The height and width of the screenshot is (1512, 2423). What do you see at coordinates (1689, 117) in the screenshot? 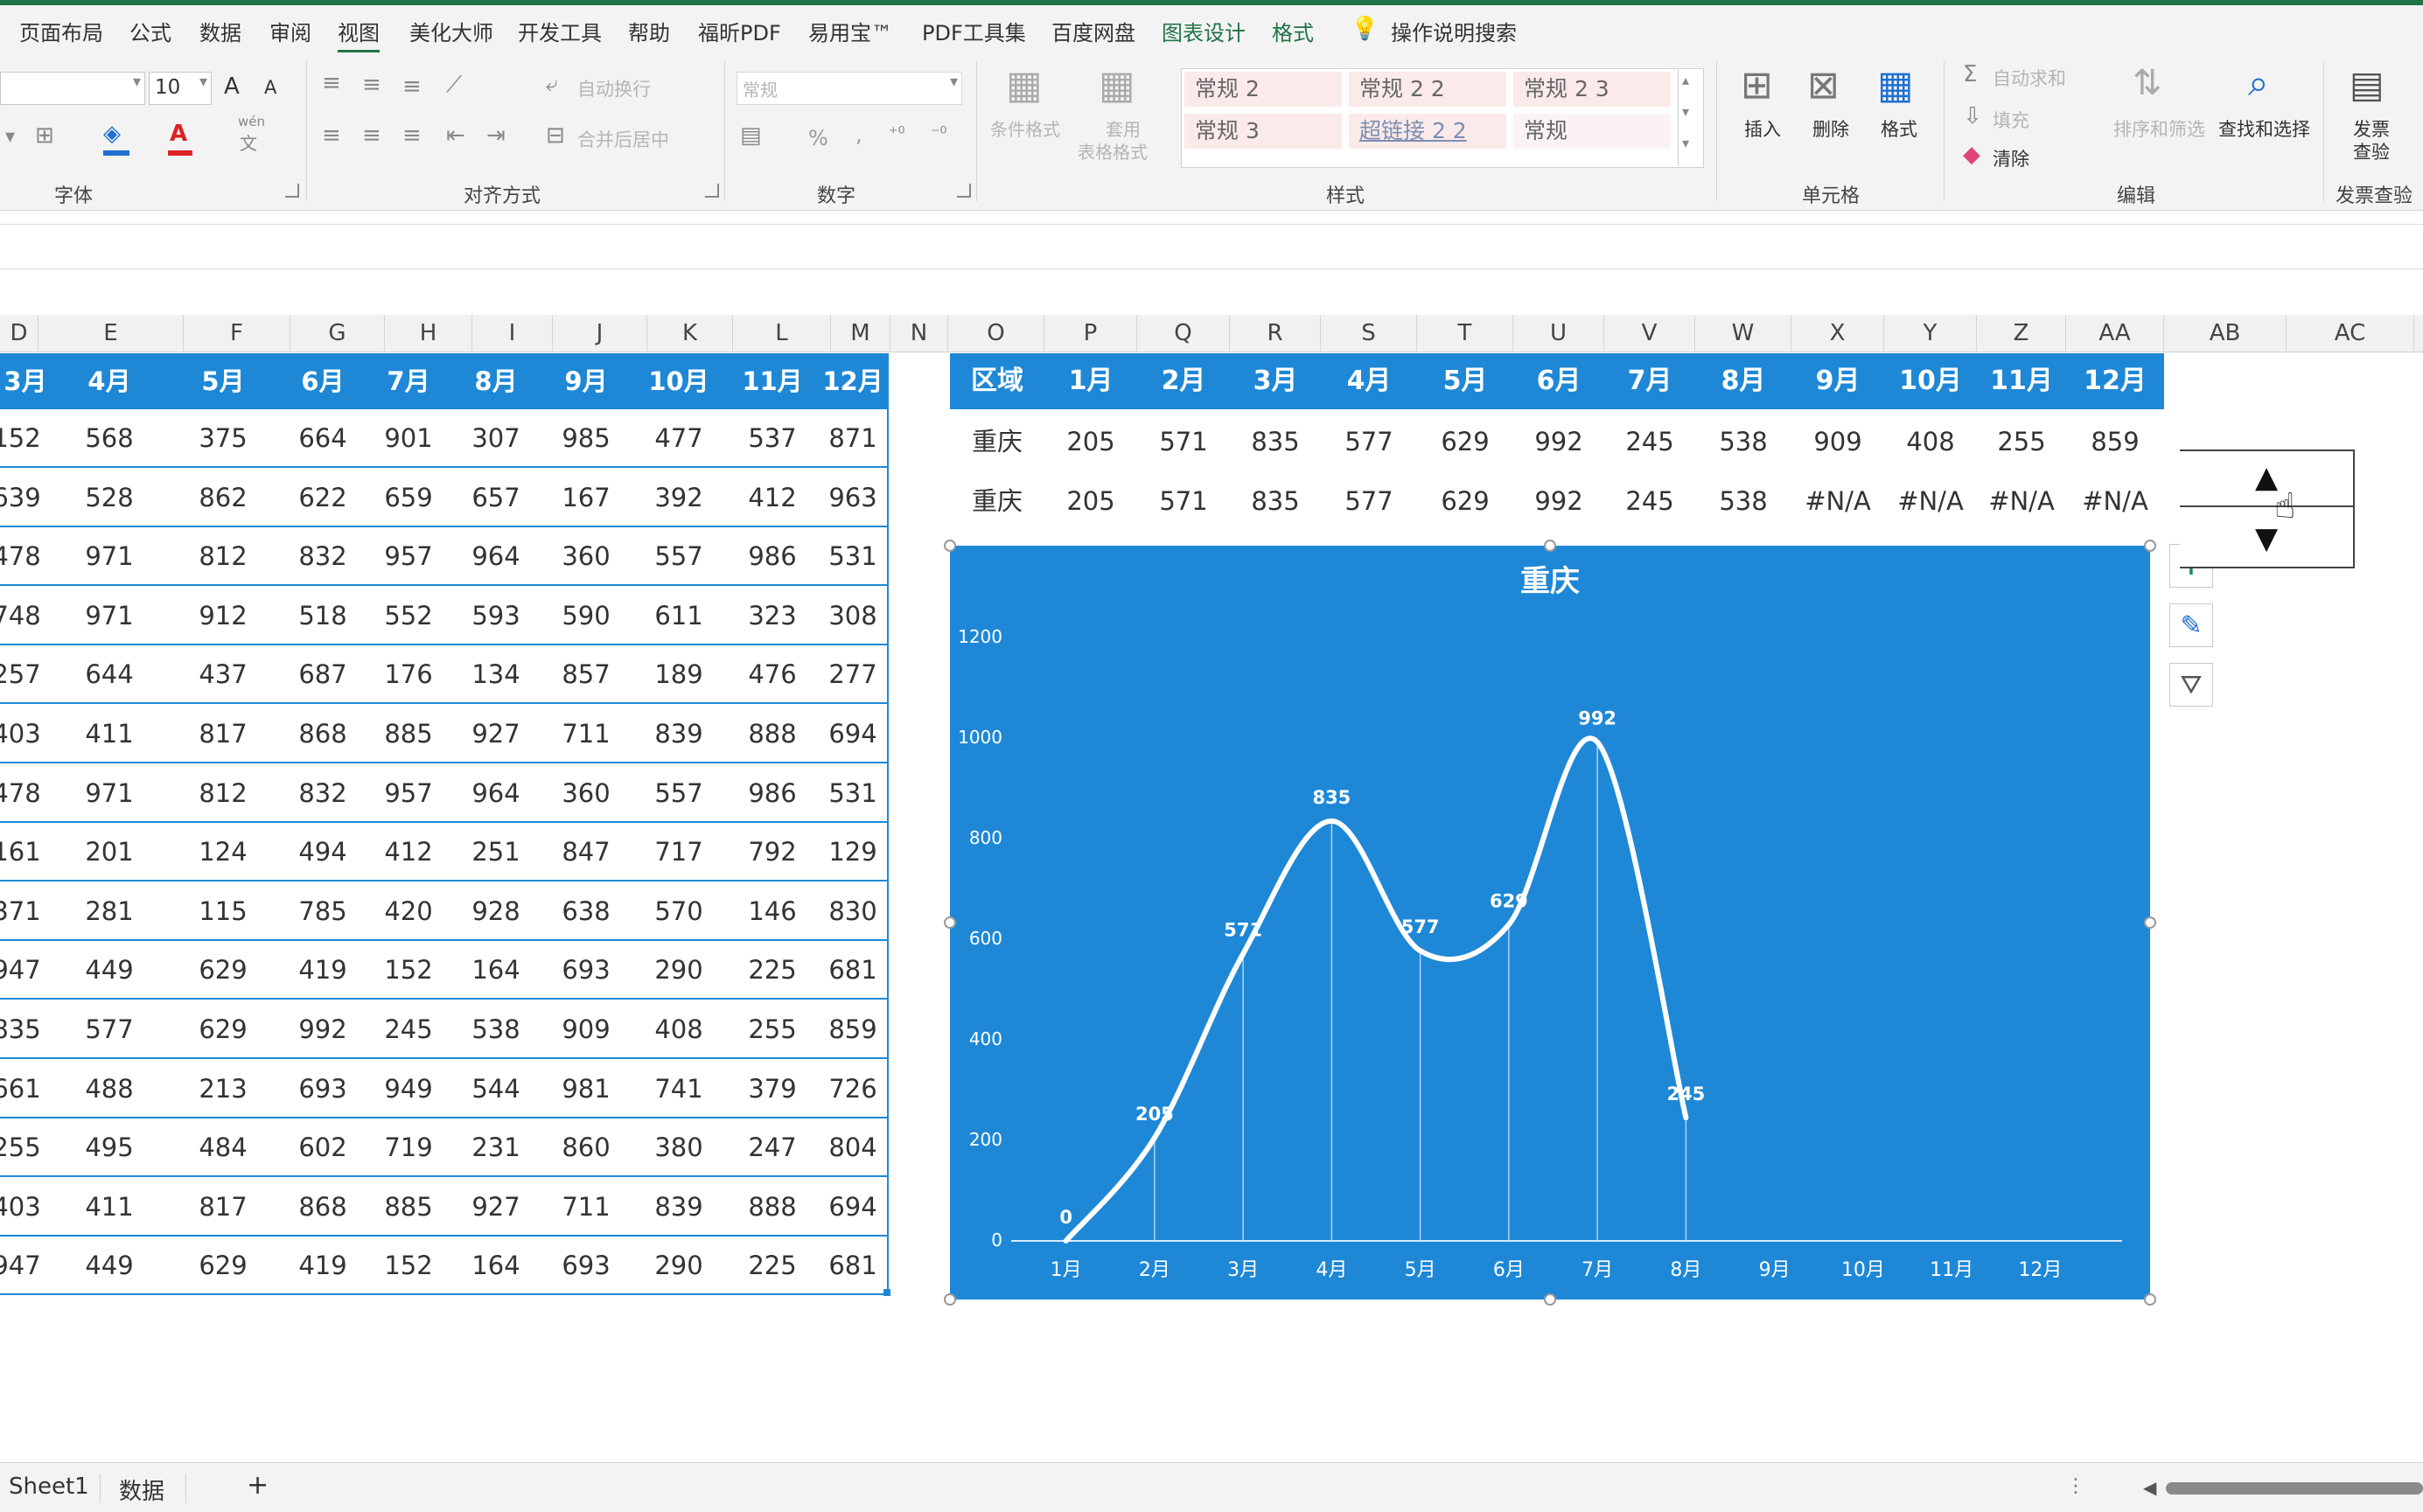
I see `gallery-scroll: ▴ ▾ ▾` at bounding box center [1689, 117].